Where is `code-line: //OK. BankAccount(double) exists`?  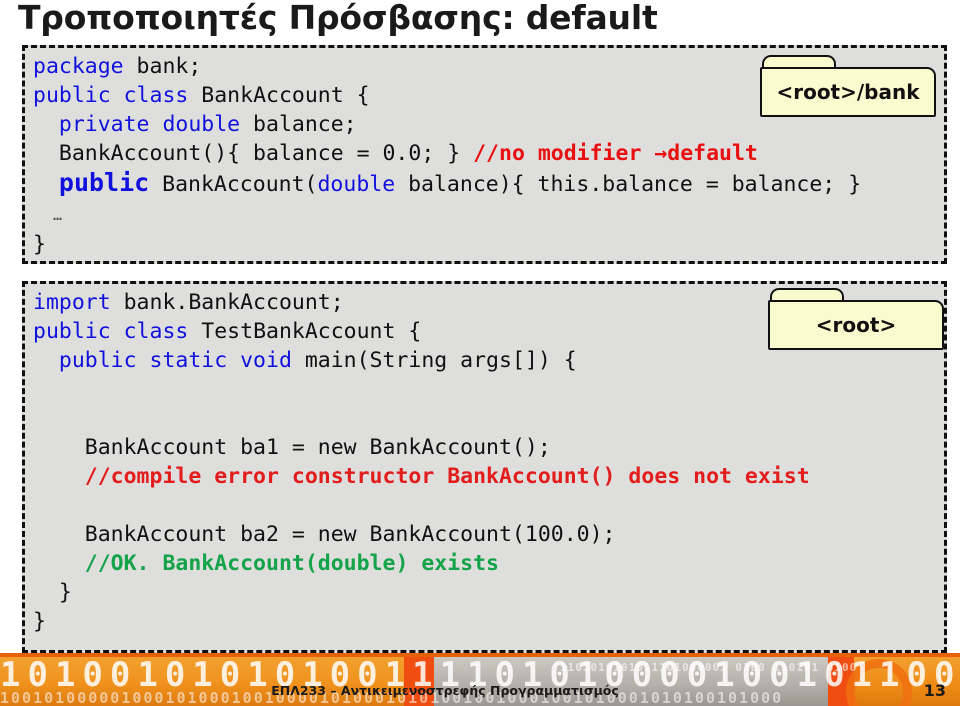
code-line: //OK. BankAccount(double) exists is located at coordinates (421, 563).